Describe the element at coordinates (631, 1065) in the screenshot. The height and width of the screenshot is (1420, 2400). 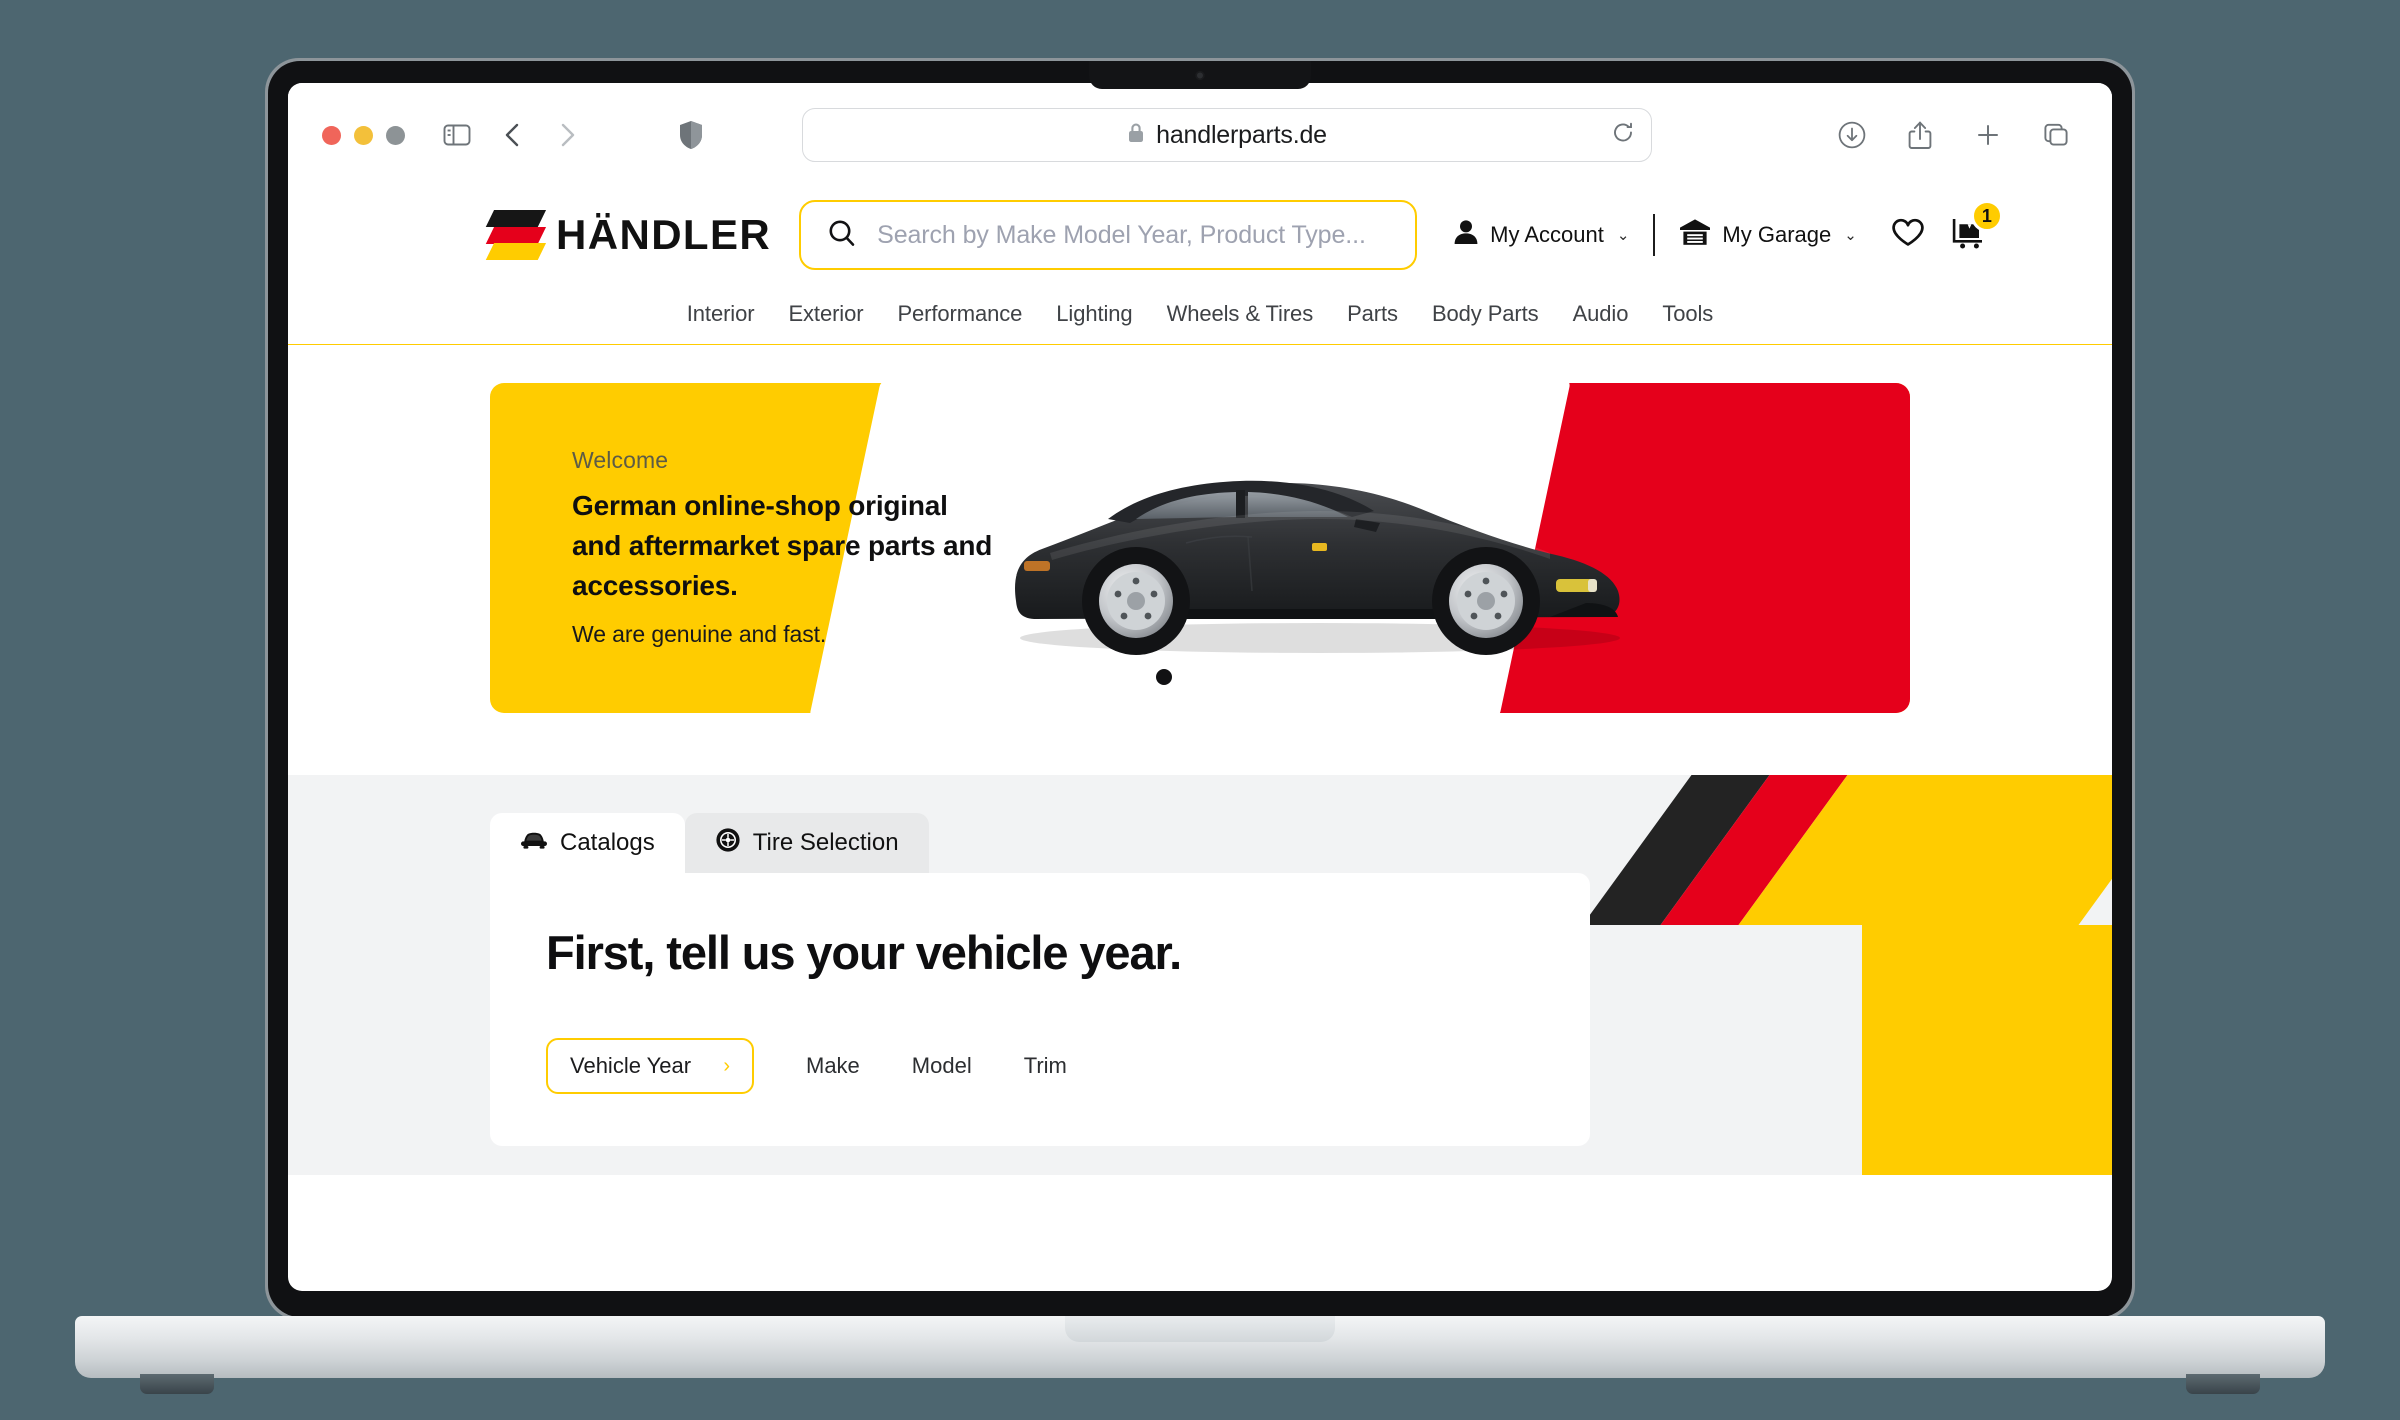
I see `vehicle-year-label: Vehicle Year` at that location.